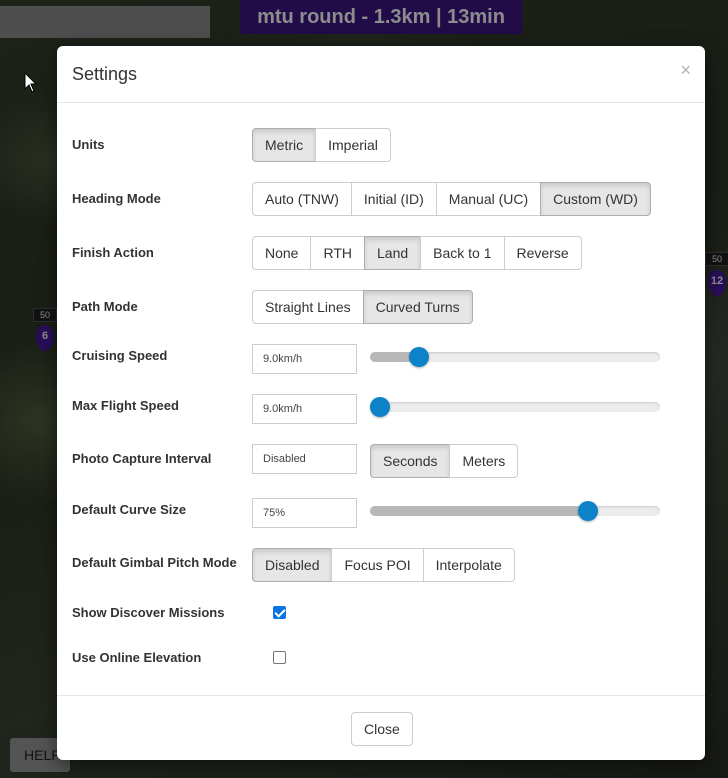 This screenshot has height=778, width=728. Describe the element at coordinates (337, 253) in the screenshot. I see `finish-rth-button: RTH` at that location.